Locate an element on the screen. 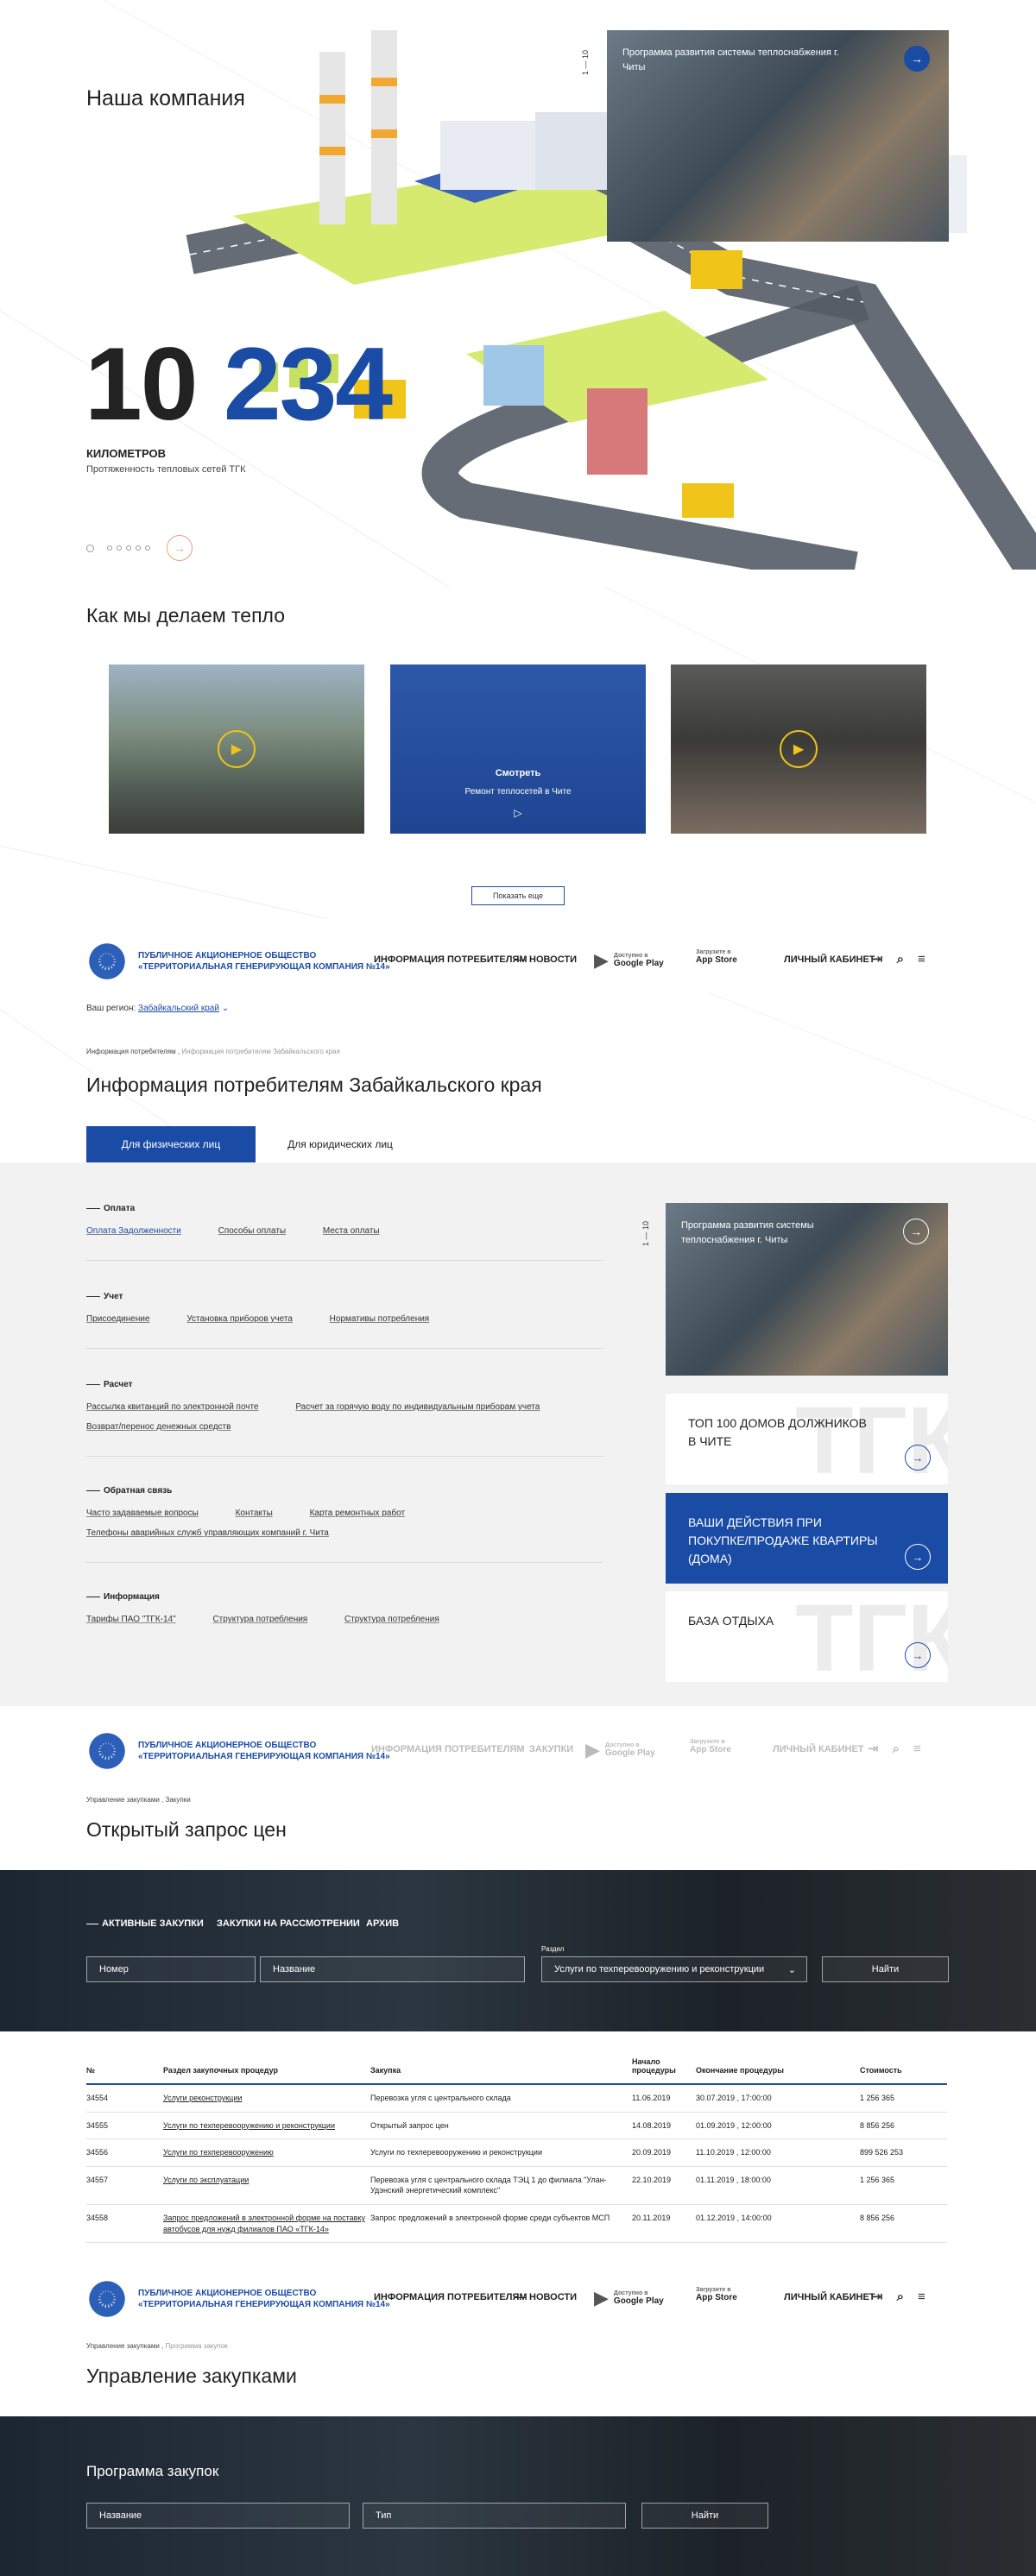 This screenshot has height=2576, width=1036. link-tariffs: Тарифы ПАО "ТГК-14" is located at coordinates (131, 1619).